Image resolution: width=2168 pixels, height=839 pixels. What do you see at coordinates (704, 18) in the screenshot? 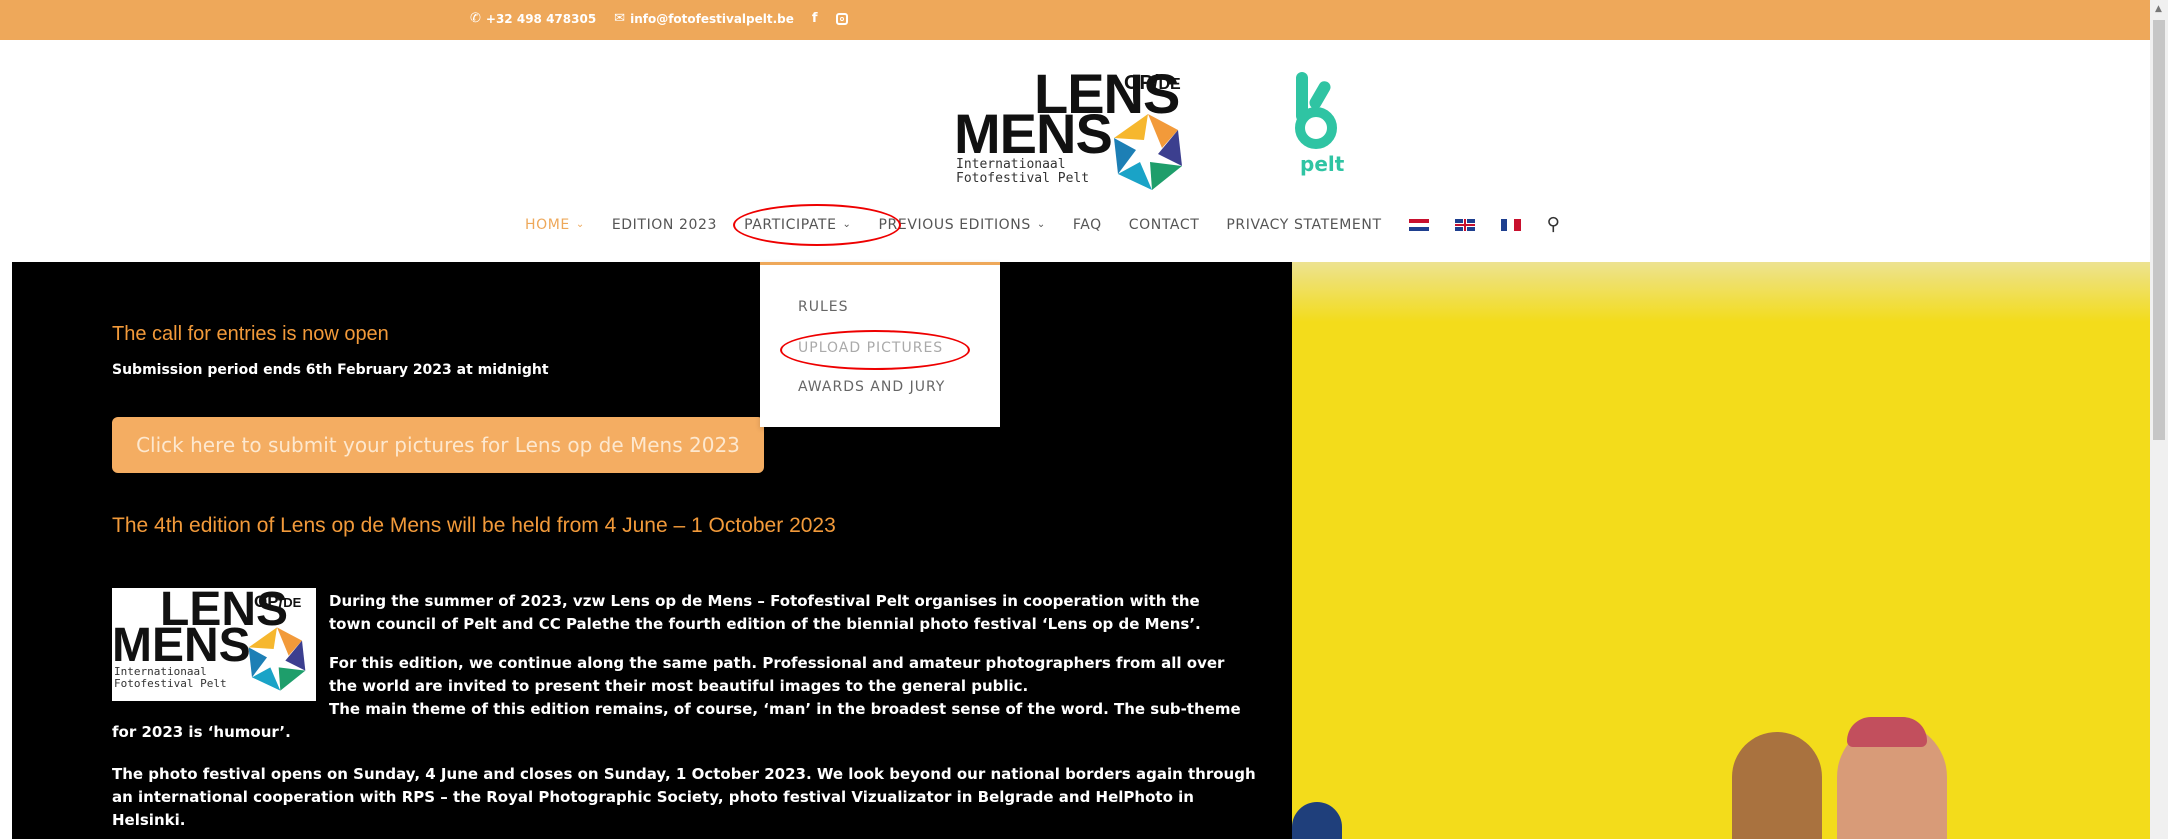
I see `email-link: ✉ info@fotofestivalpelt.be` at bounding box center [704, 18].